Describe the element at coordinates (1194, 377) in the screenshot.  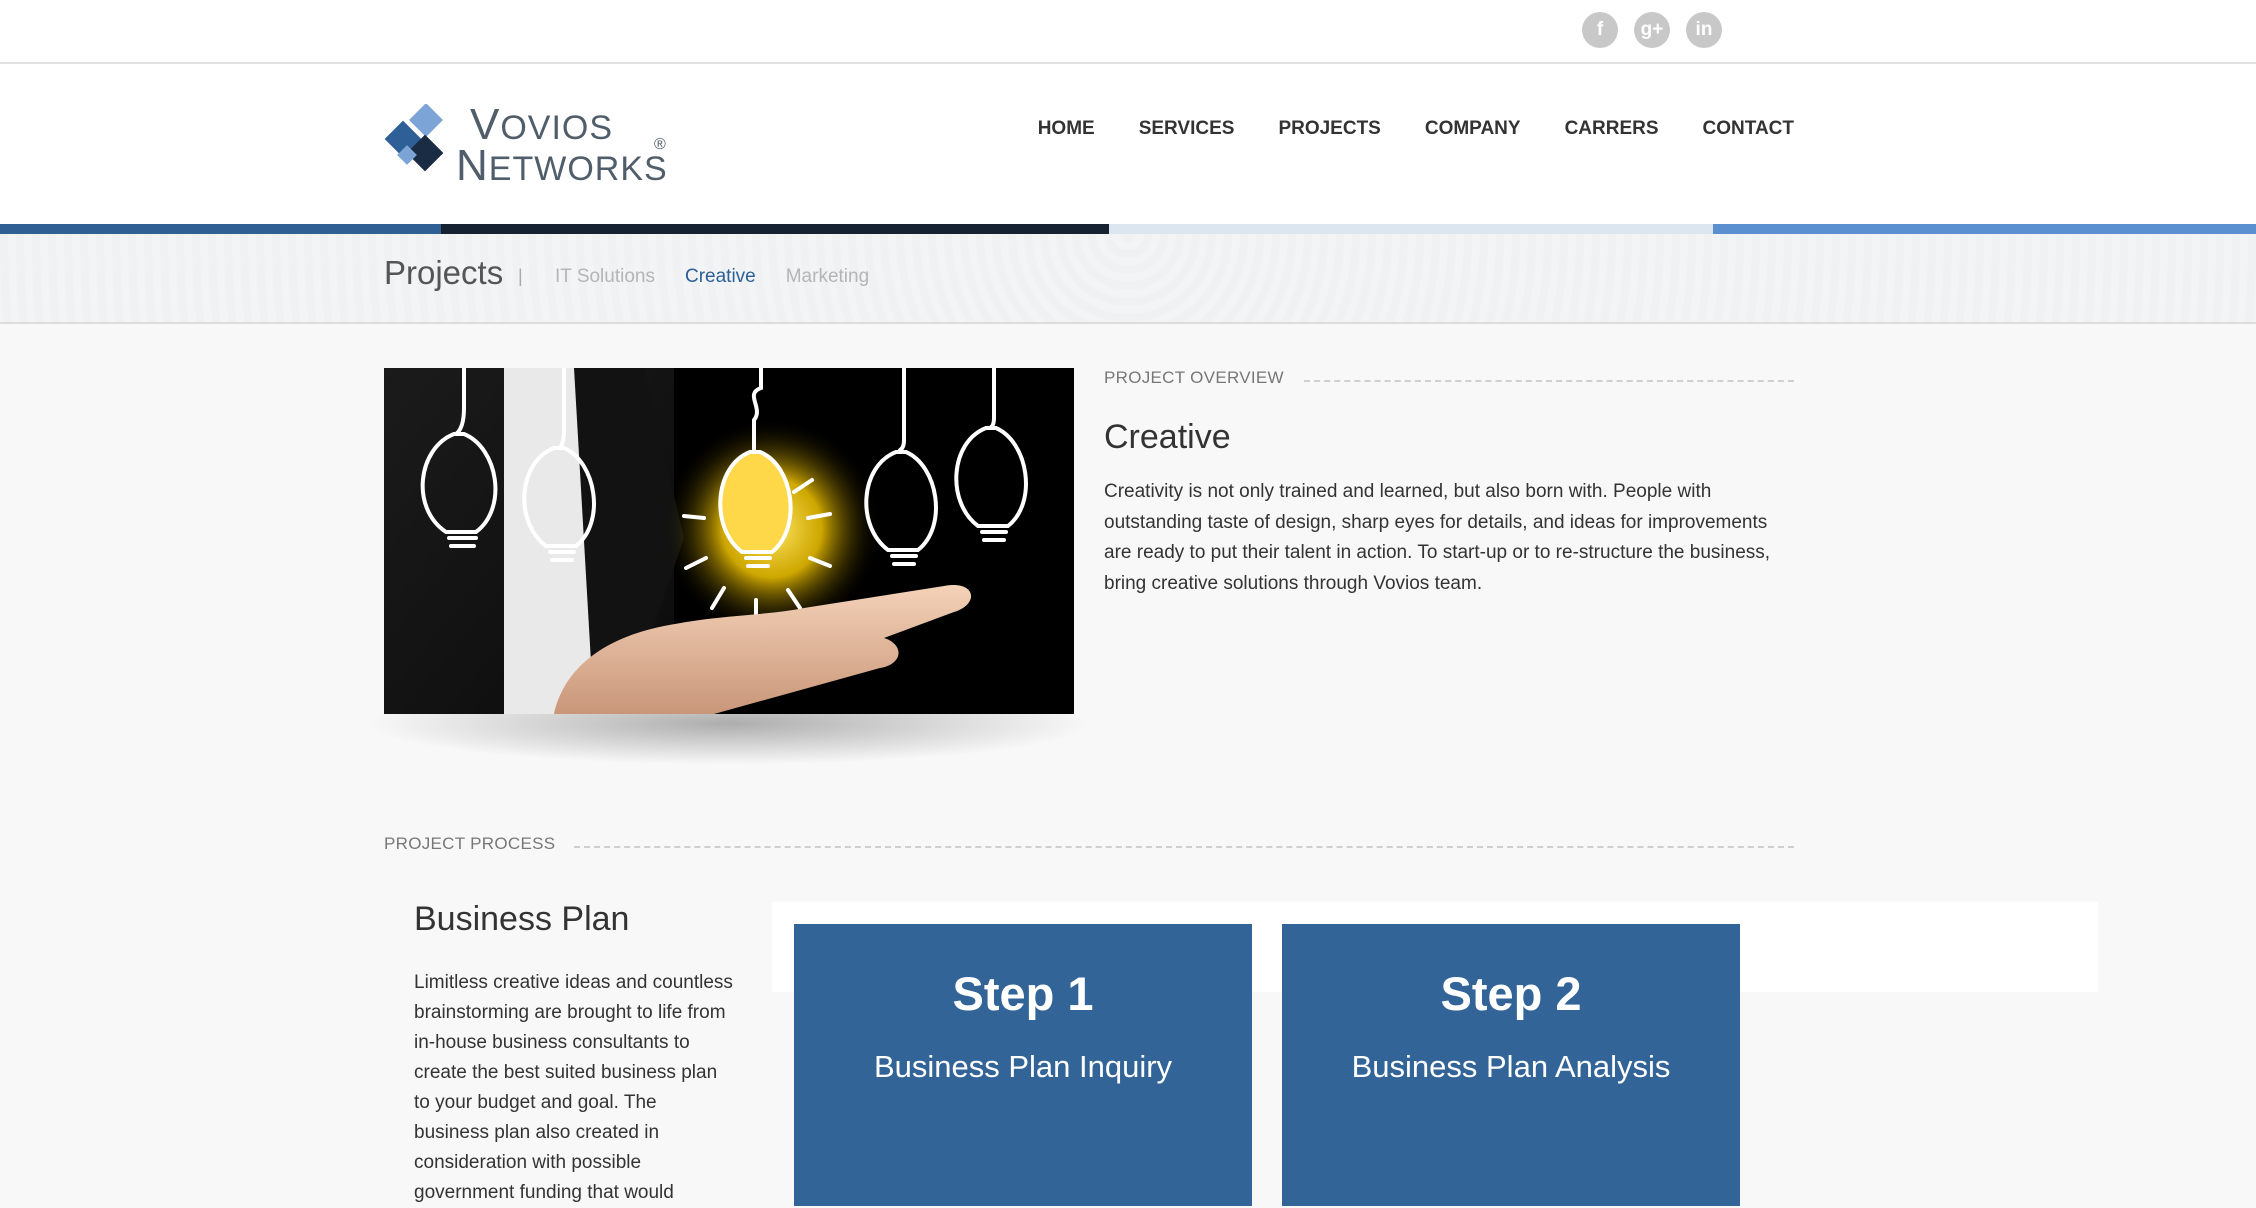
I see `project-overview-label: PROJECT OVERVIEW` at that location.